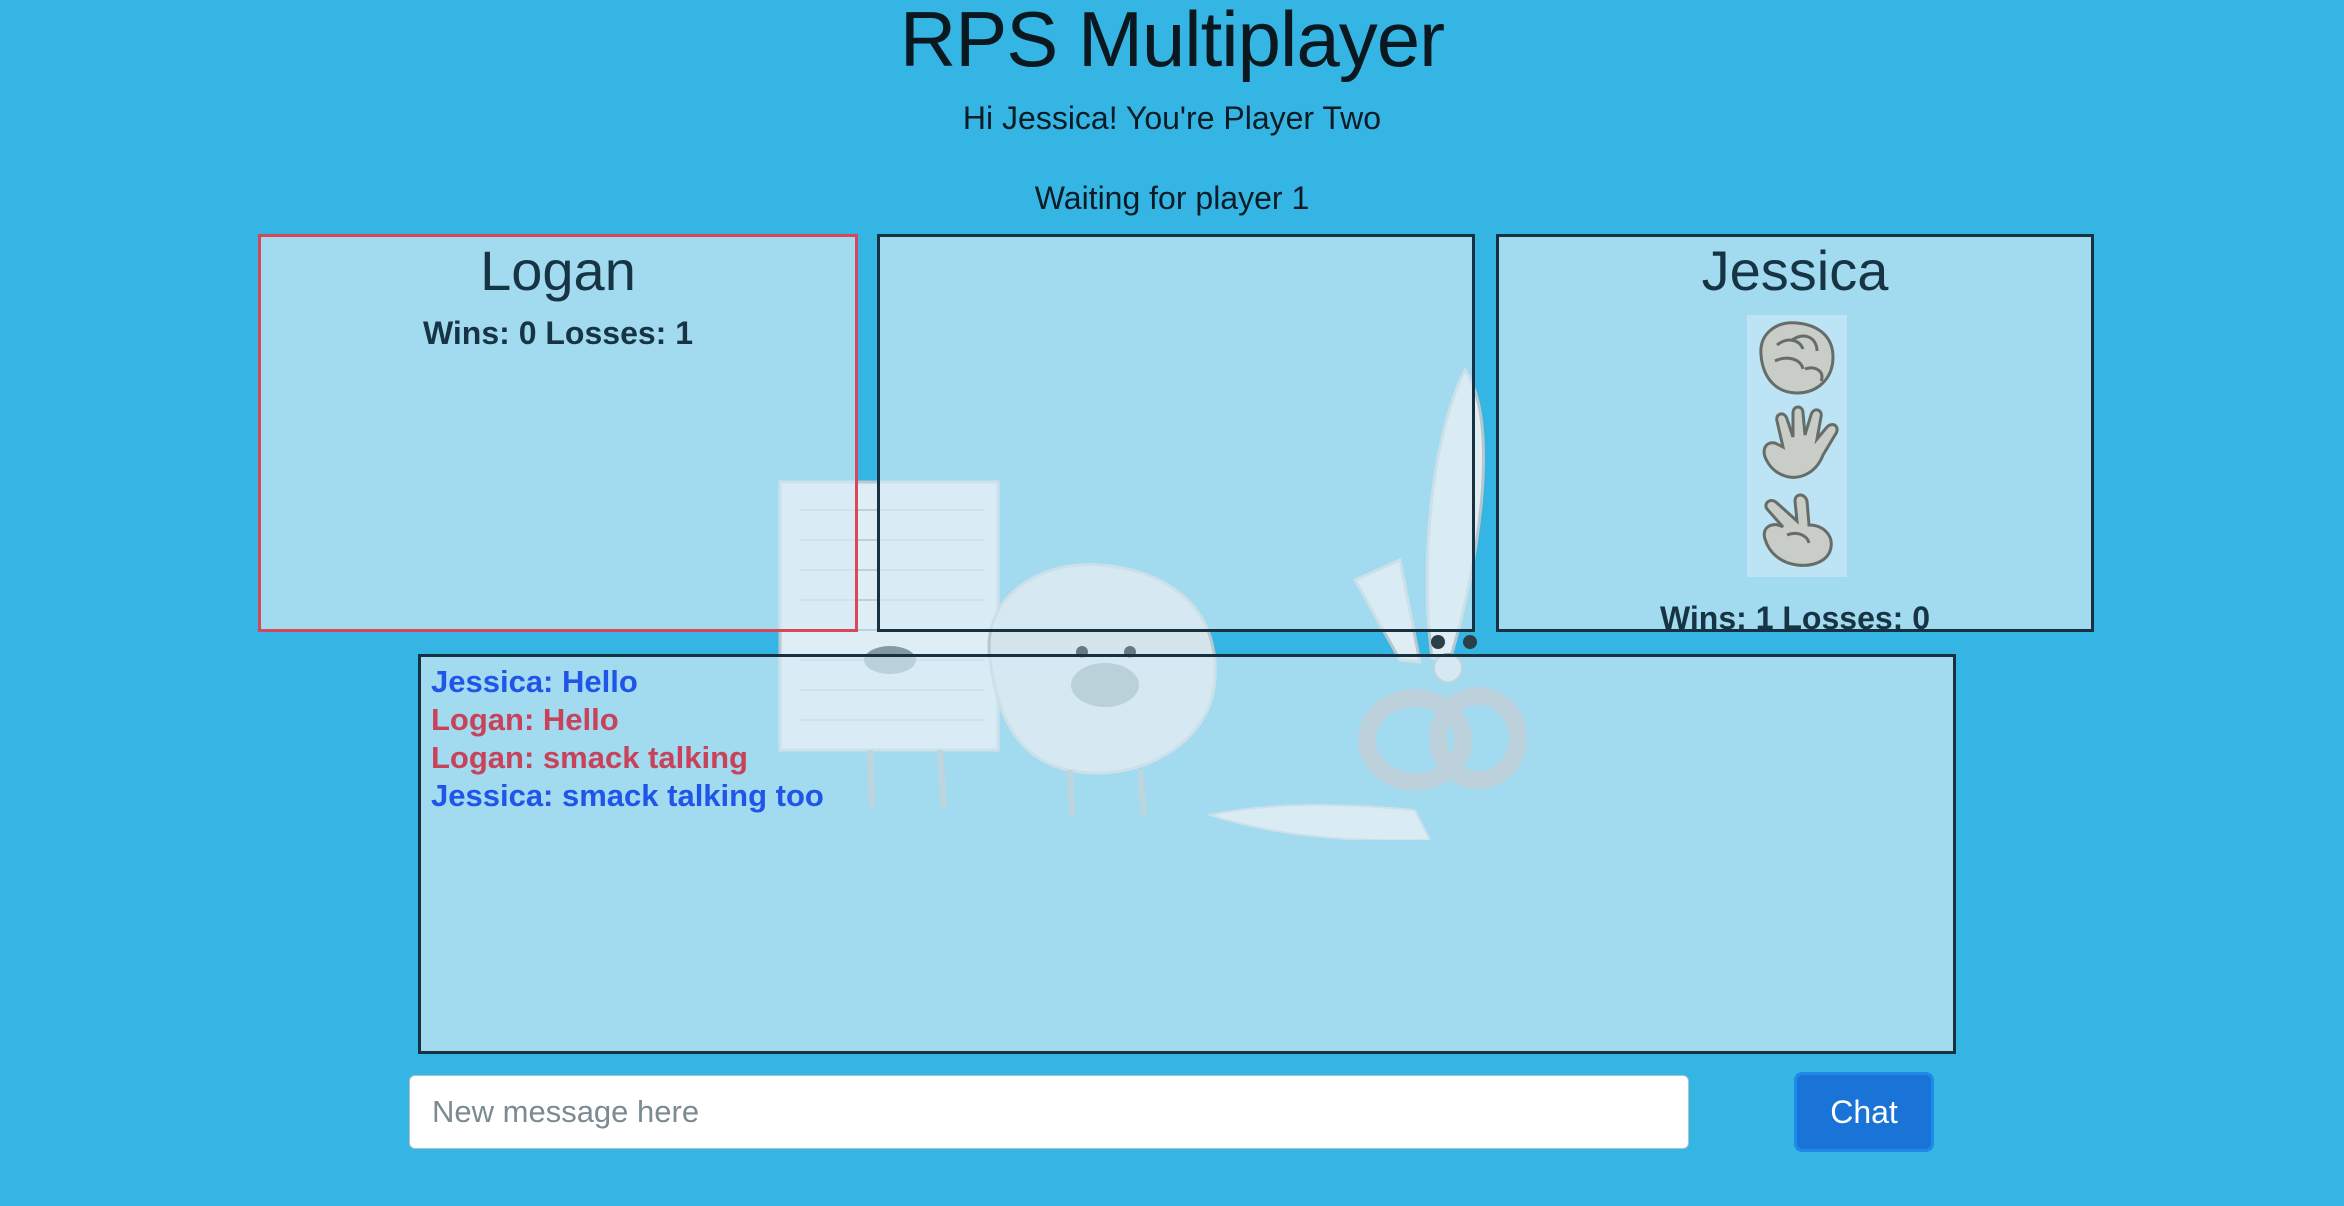 The height and width of the screenshot is (1206, 2344). What do you see at coordinates (1797, 357) in the screenshot?
I see `rock-icon` at bounding box center [1797, 357].